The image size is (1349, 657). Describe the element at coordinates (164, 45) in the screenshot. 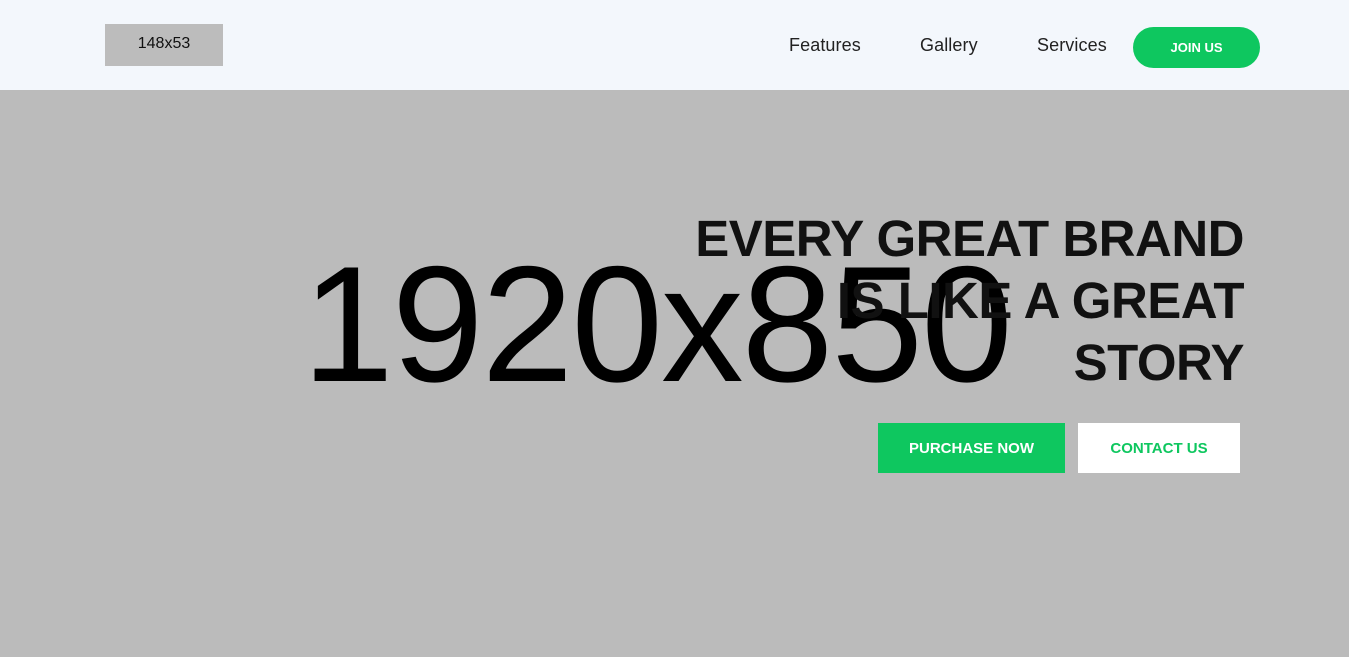

I see `logo-placeholder: 148x53` at that location.